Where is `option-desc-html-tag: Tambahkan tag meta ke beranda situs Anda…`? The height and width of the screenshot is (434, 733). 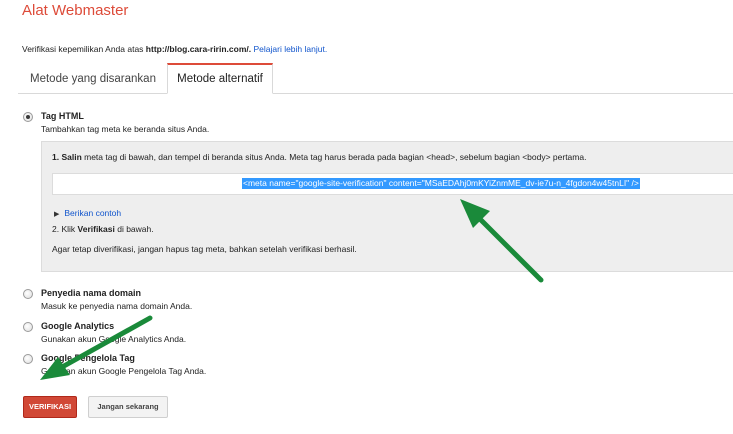
option-desc-html-tag: Tambahkan tag meta ke beranda situs Anda… is located at coordinates (125, 129).